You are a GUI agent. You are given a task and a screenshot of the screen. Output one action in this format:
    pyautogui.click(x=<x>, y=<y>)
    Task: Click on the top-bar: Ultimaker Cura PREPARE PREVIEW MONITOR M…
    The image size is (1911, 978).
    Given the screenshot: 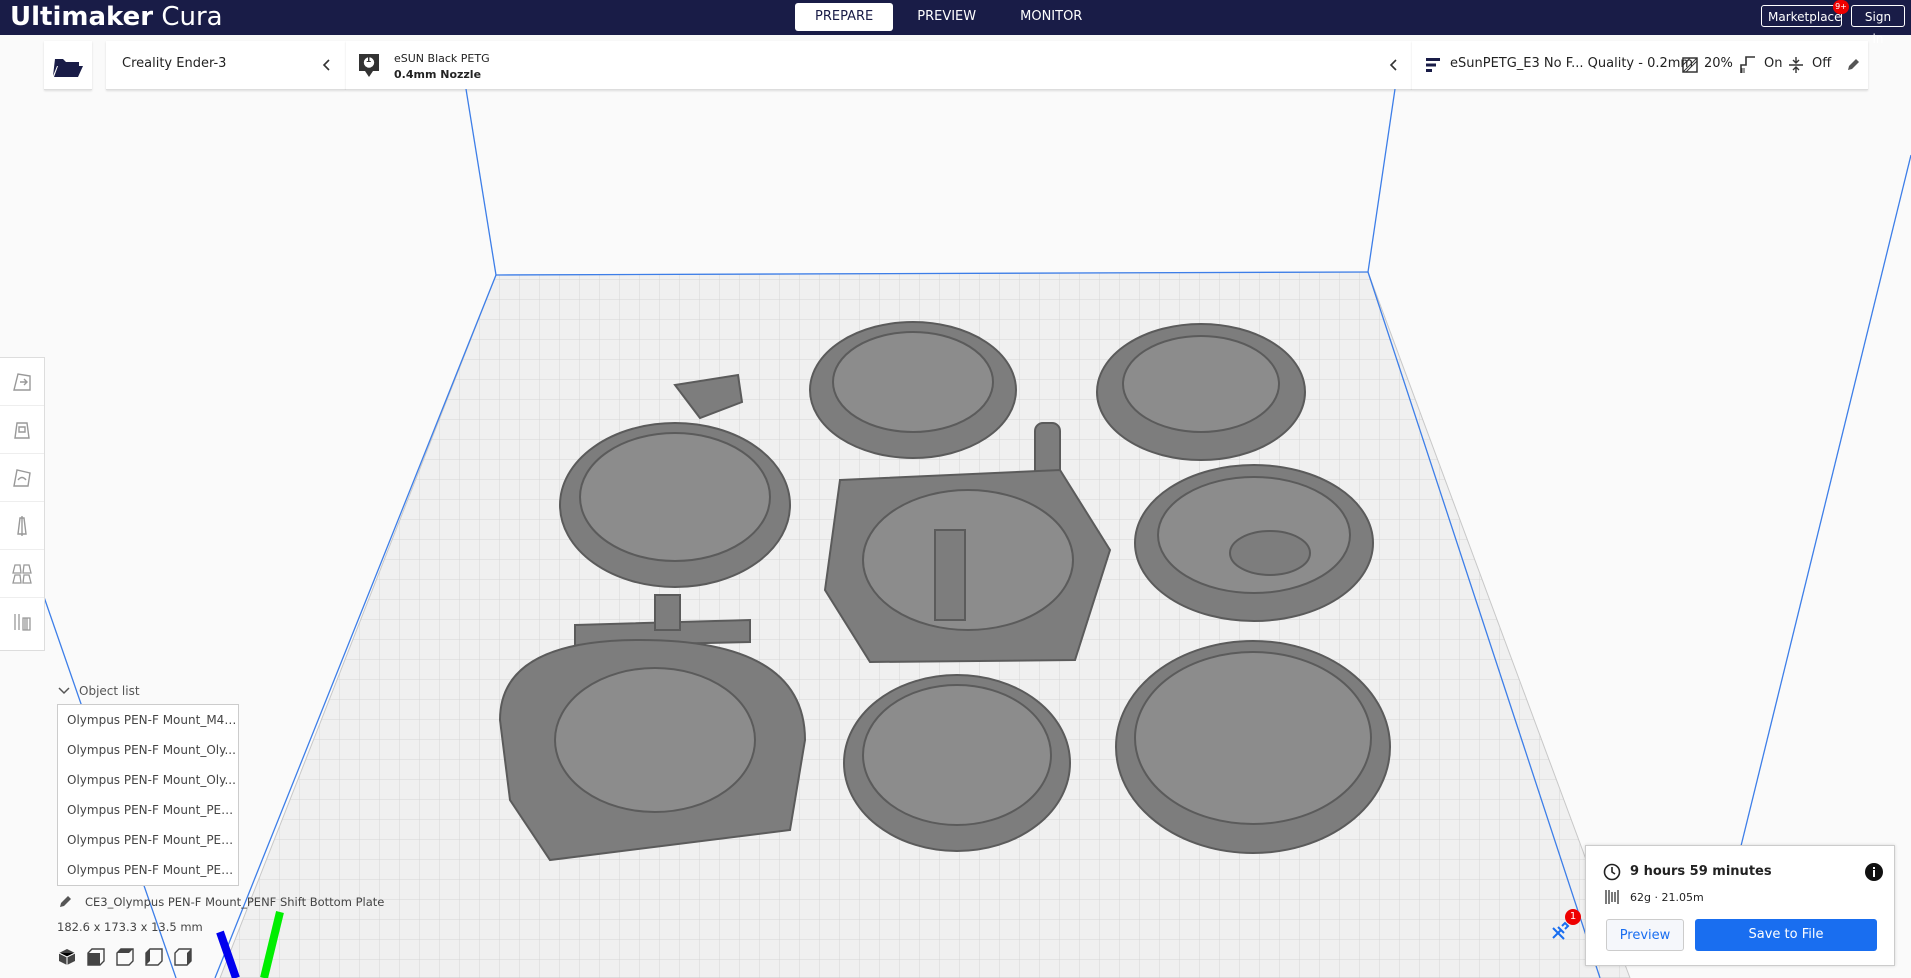 What is the action you would take?
    pyautogui.click(x=955, y=23)
    